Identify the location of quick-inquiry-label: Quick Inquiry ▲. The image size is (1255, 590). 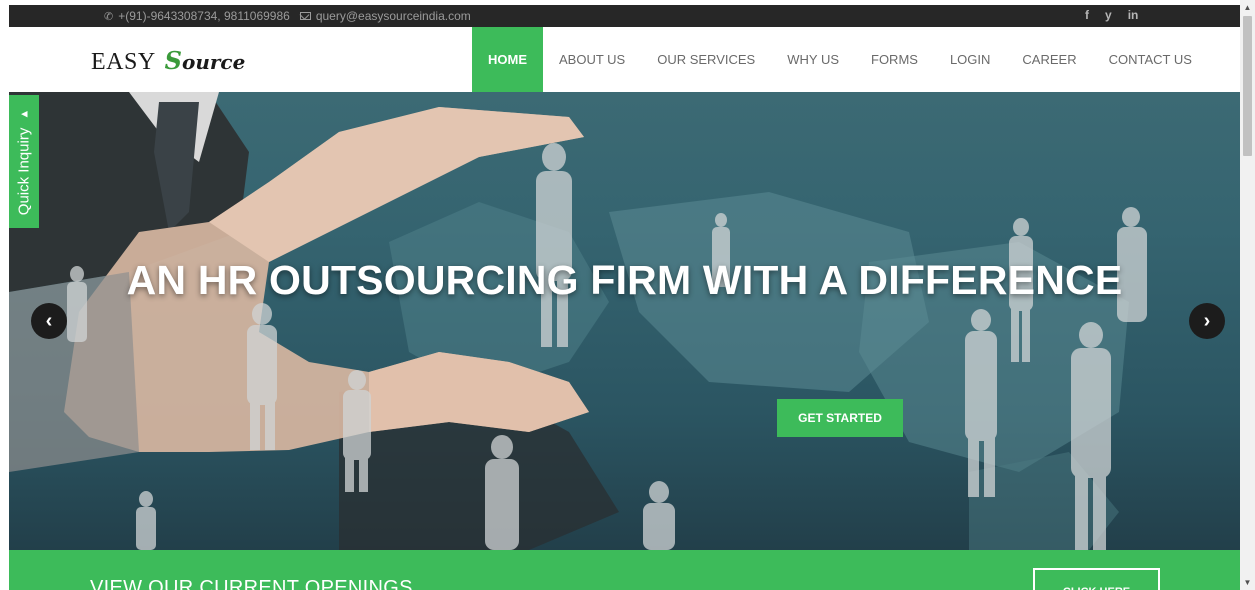
(24, 161).